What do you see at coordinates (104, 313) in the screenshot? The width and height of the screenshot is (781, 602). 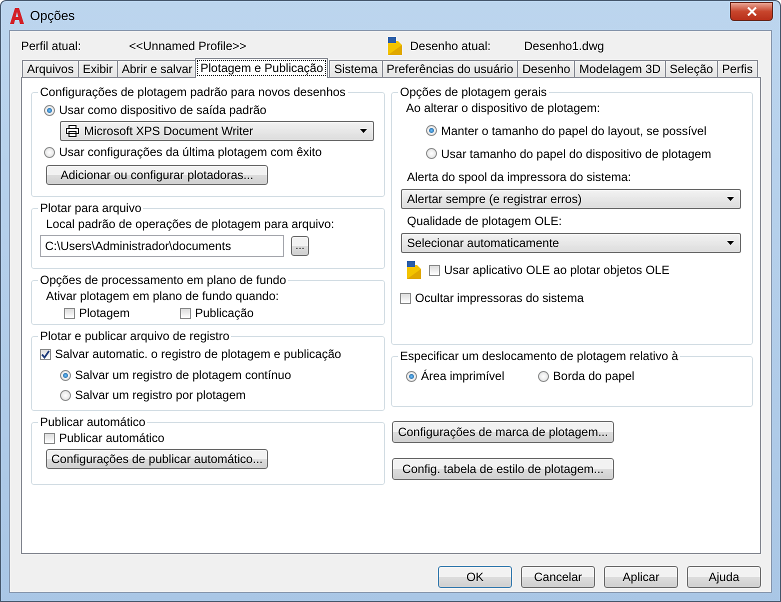 I see `option-label: Plotagem` at bounding box center [104, 313].